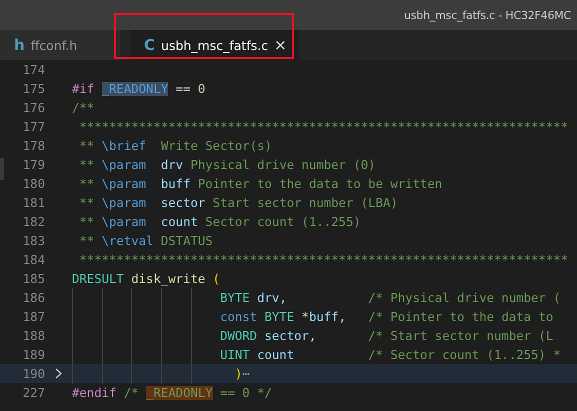 This screenshot has width=577, height=411. What do you see at coordinates (316, 297) in the screenshot?
I see `code-line: BYTE drv, /* Physical drive number (` at bounding box center [316, 297].